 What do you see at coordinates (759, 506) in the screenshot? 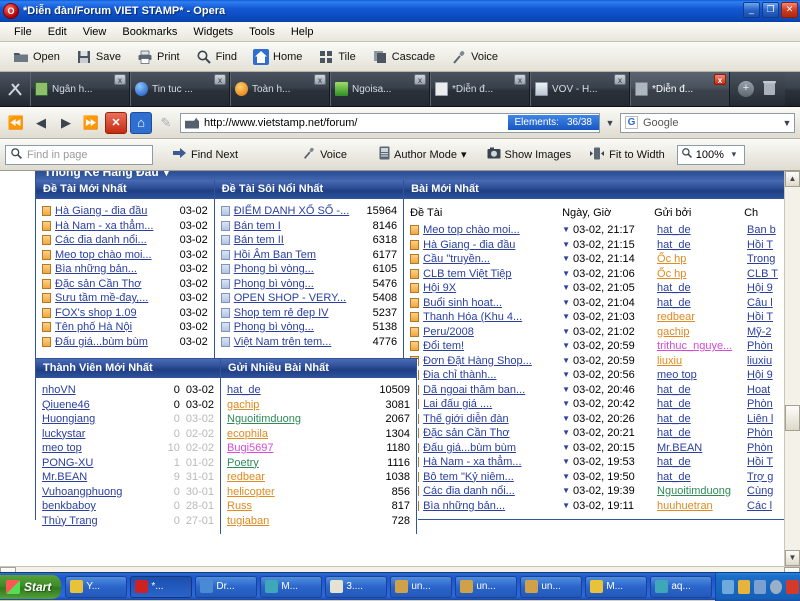
I see `post-forum-link: Các l` at bounding box center [759, 506].